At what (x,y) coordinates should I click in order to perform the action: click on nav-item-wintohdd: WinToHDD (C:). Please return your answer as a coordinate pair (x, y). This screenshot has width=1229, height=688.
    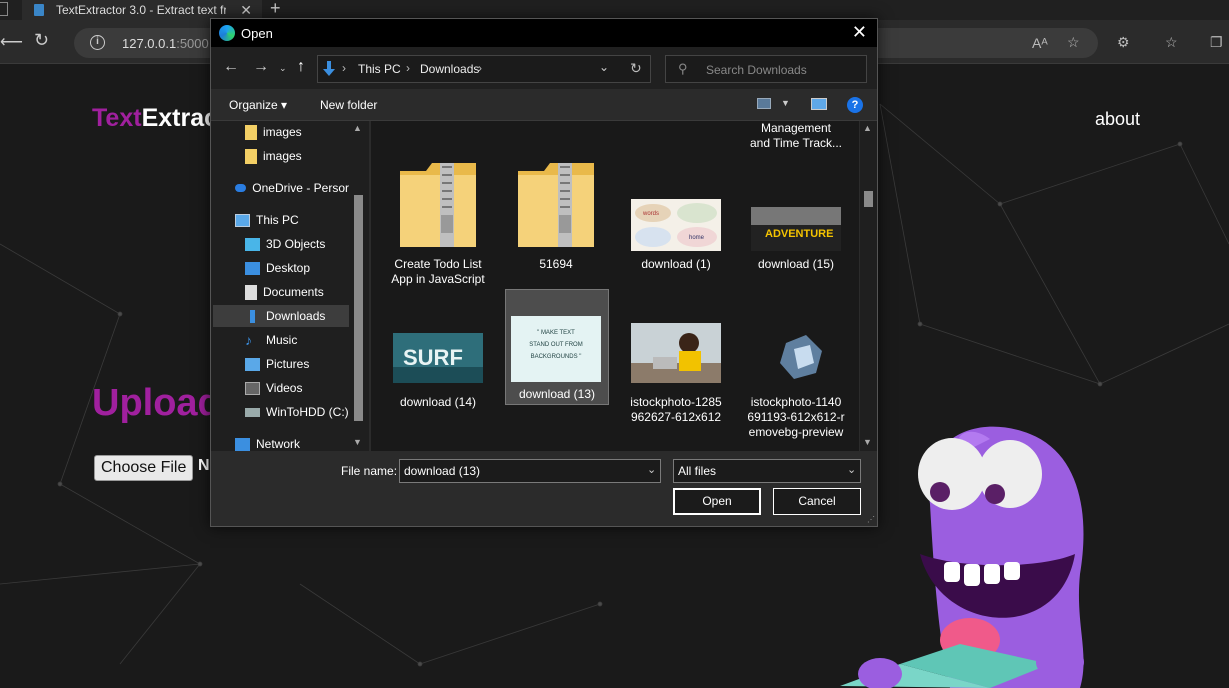
    Looking at the image, I should click on (297, 412).